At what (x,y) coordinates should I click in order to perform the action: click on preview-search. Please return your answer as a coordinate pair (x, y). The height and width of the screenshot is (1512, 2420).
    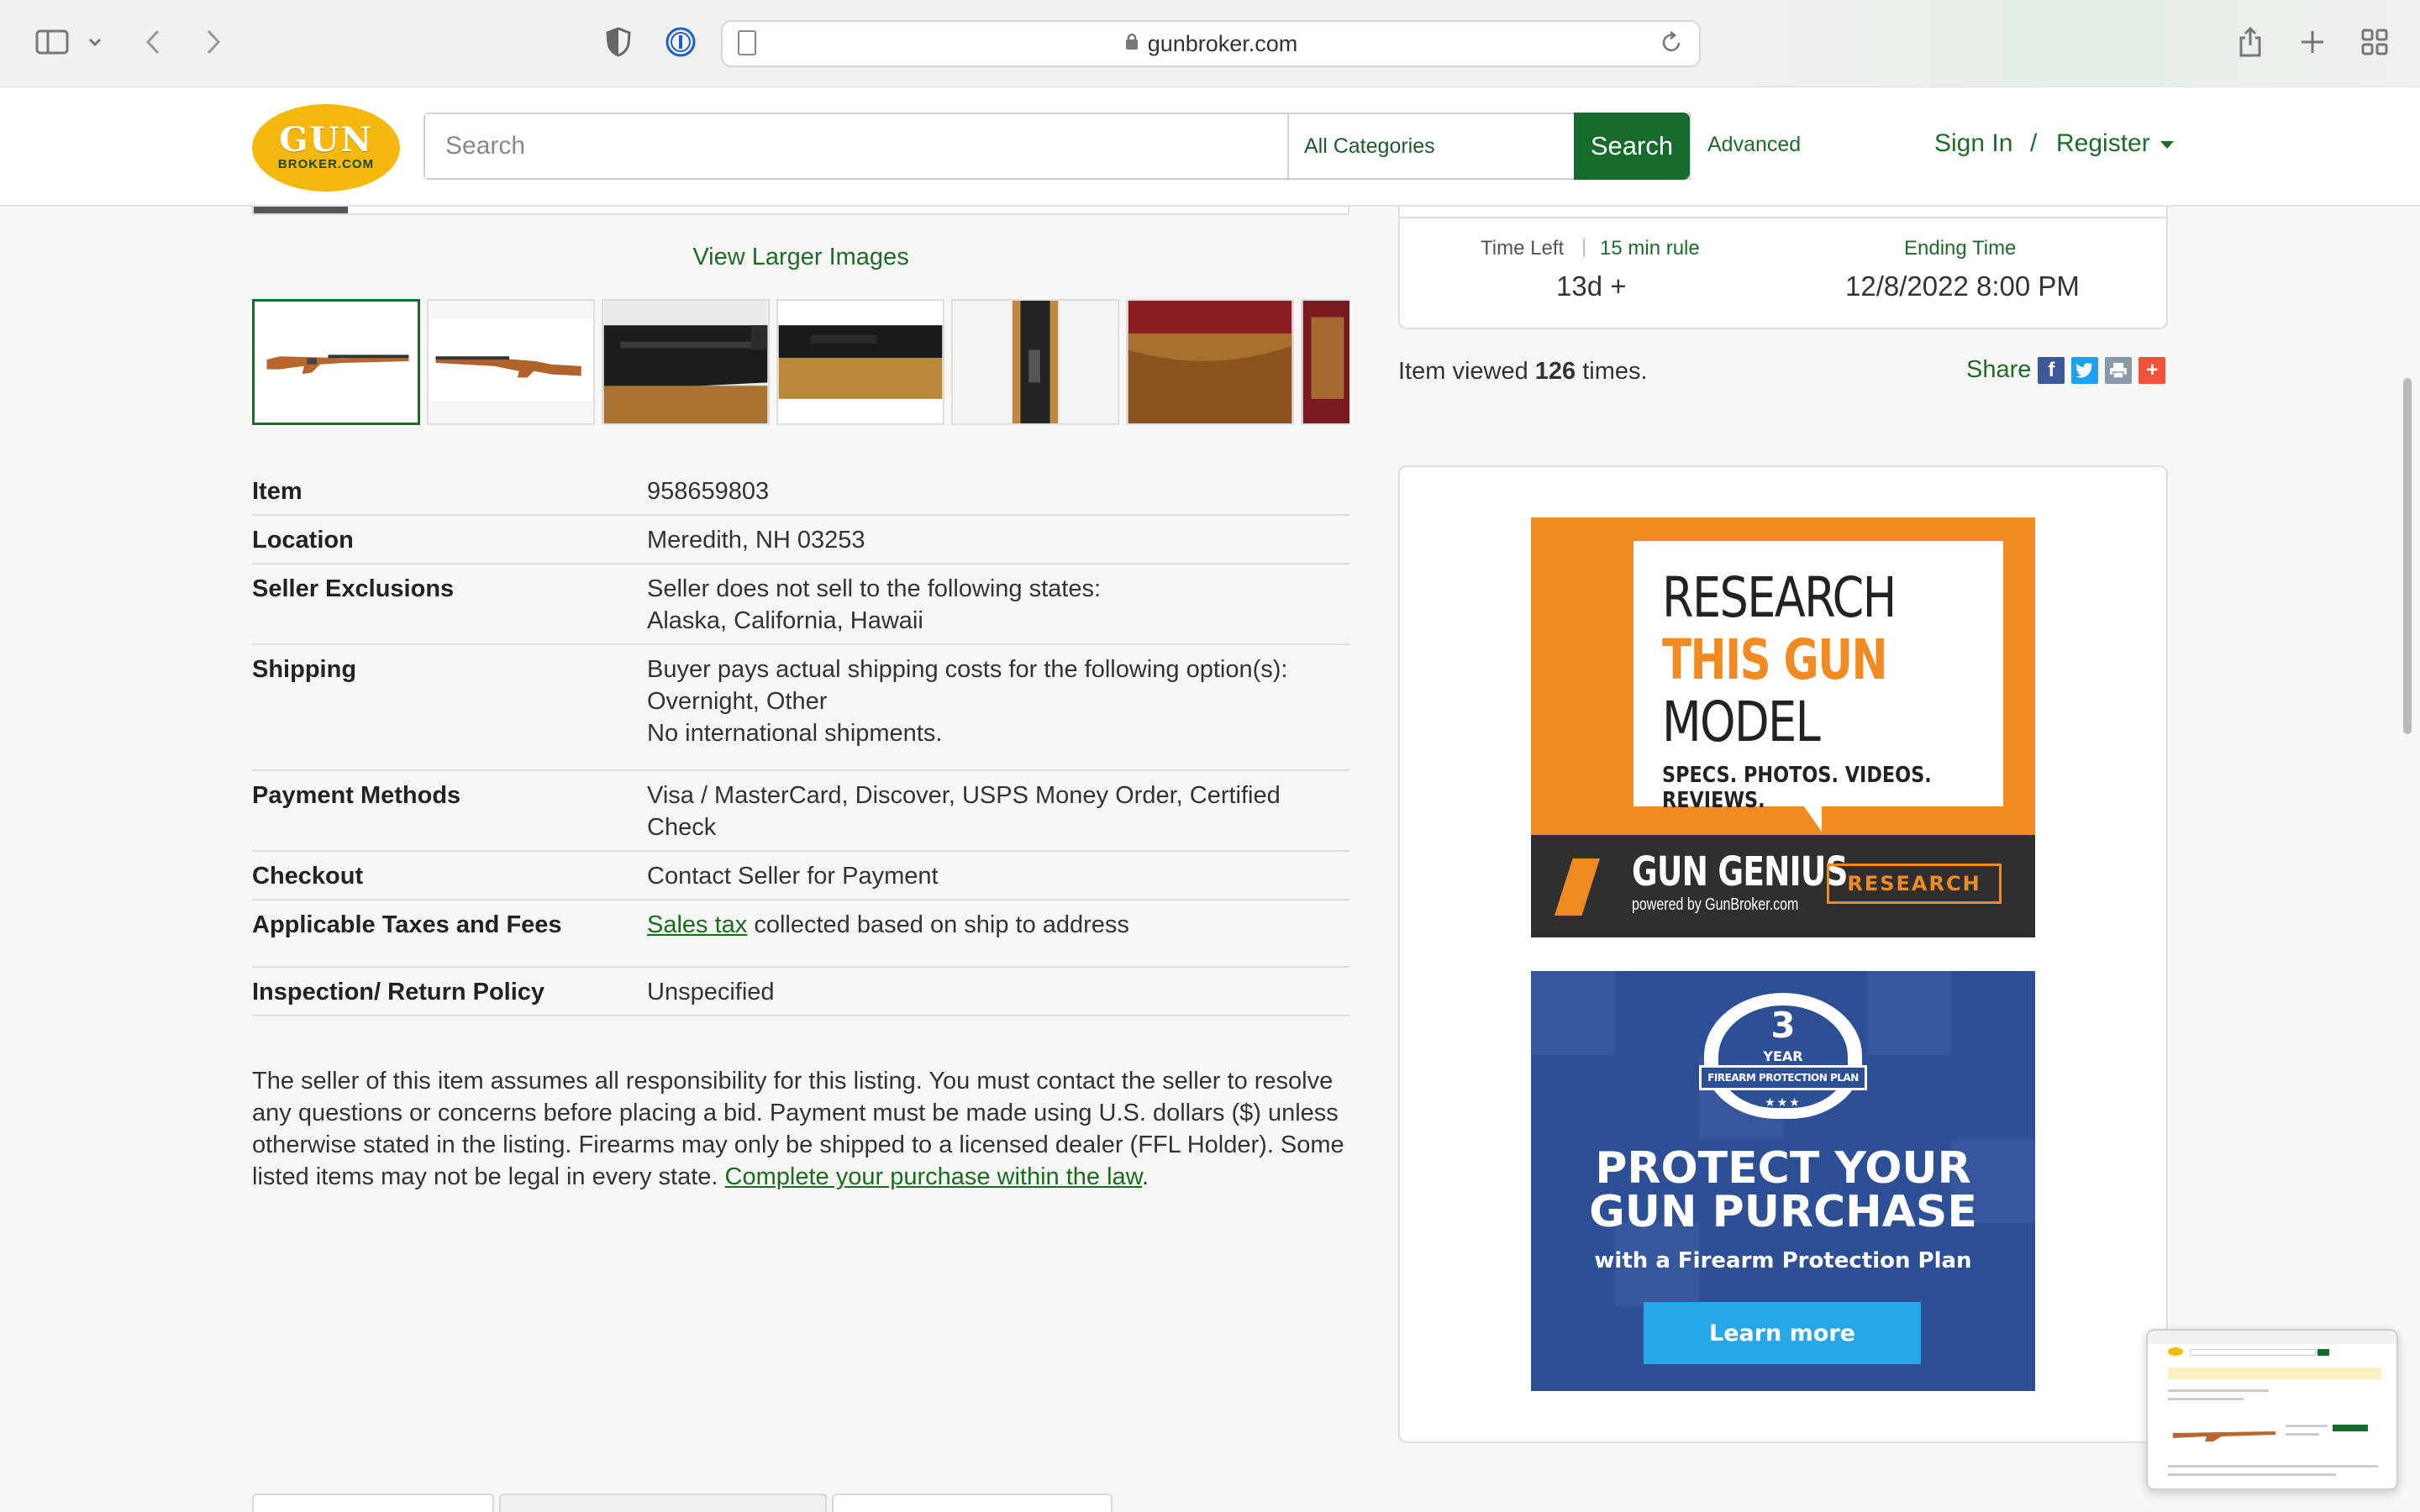
    Looking at the image, I should click on (2253, 1352).